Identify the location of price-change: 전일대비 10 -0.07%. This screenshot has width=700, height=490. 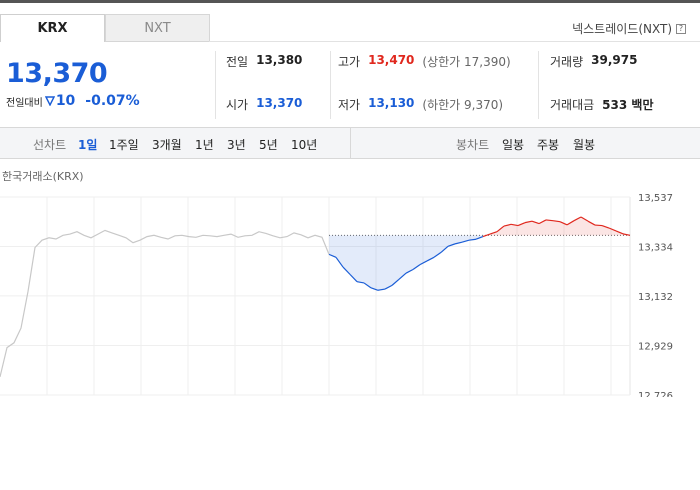
(73, 101).